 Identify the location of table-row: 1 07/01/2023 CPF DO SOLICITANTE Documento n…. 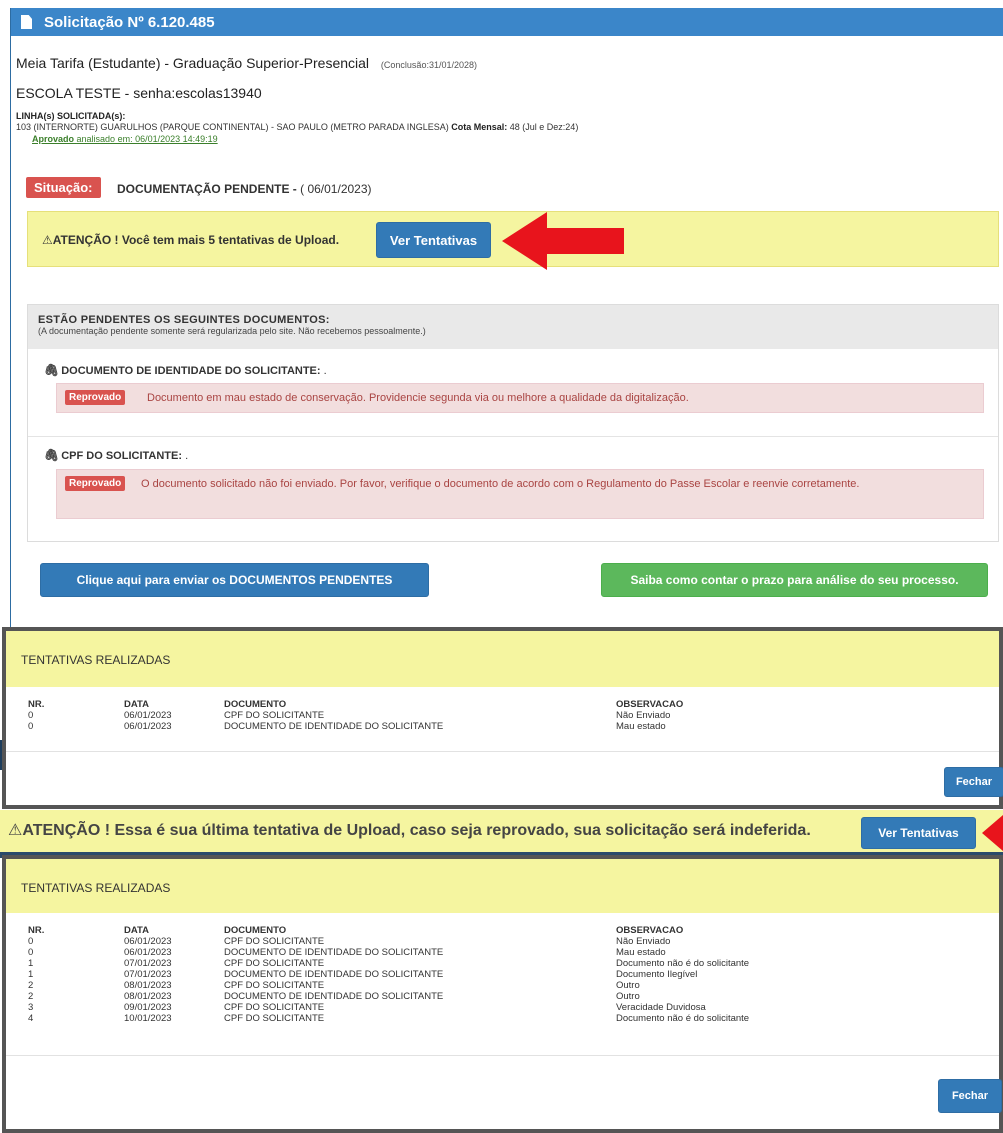
(508, 963).